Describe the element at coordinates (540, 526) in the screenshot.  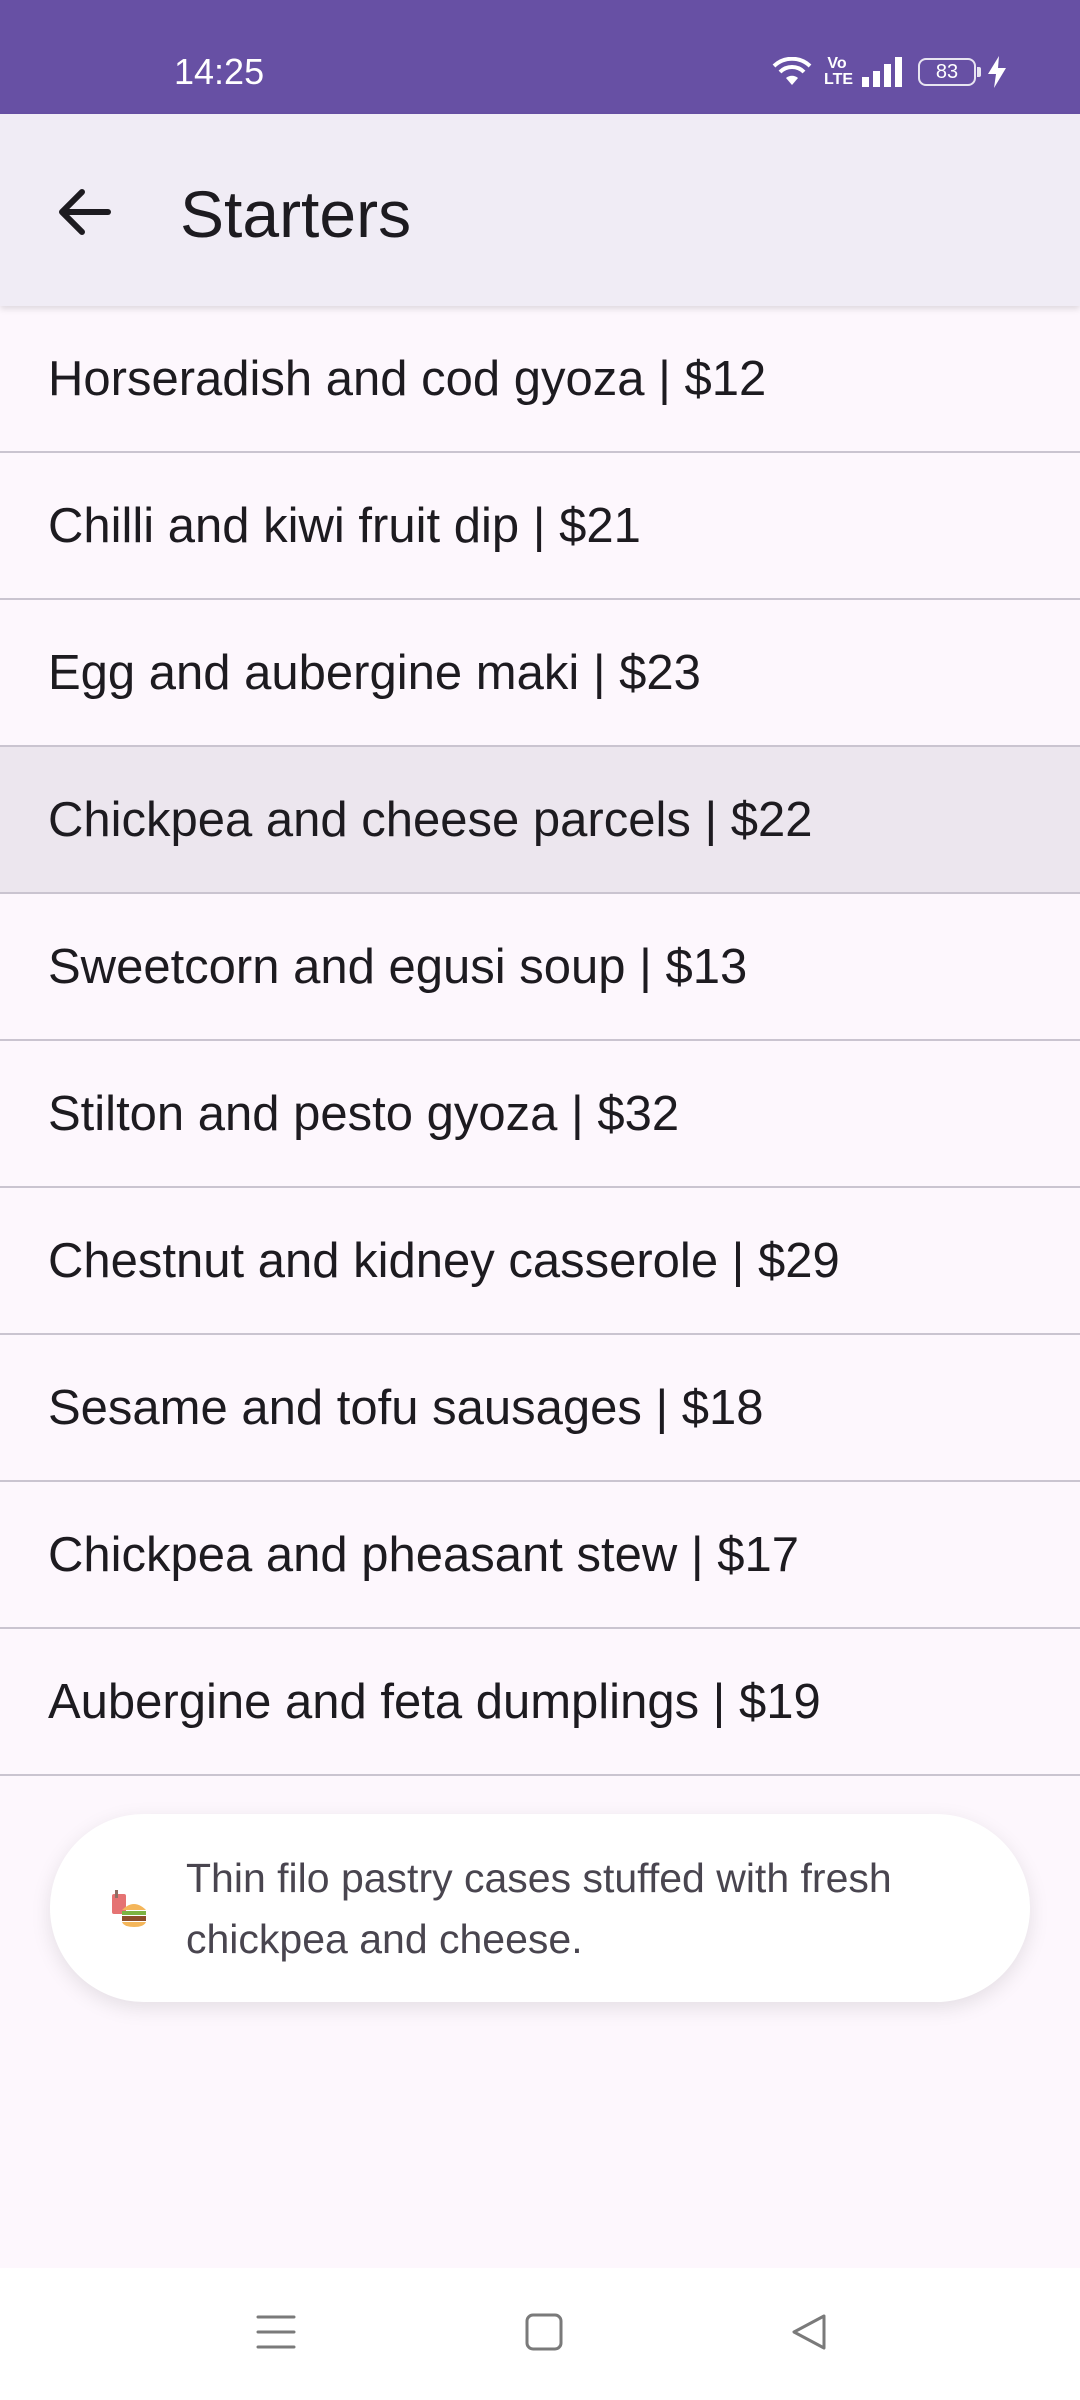
I see `list-item: Chilli and kiwi fruit dip | $21` at that location.